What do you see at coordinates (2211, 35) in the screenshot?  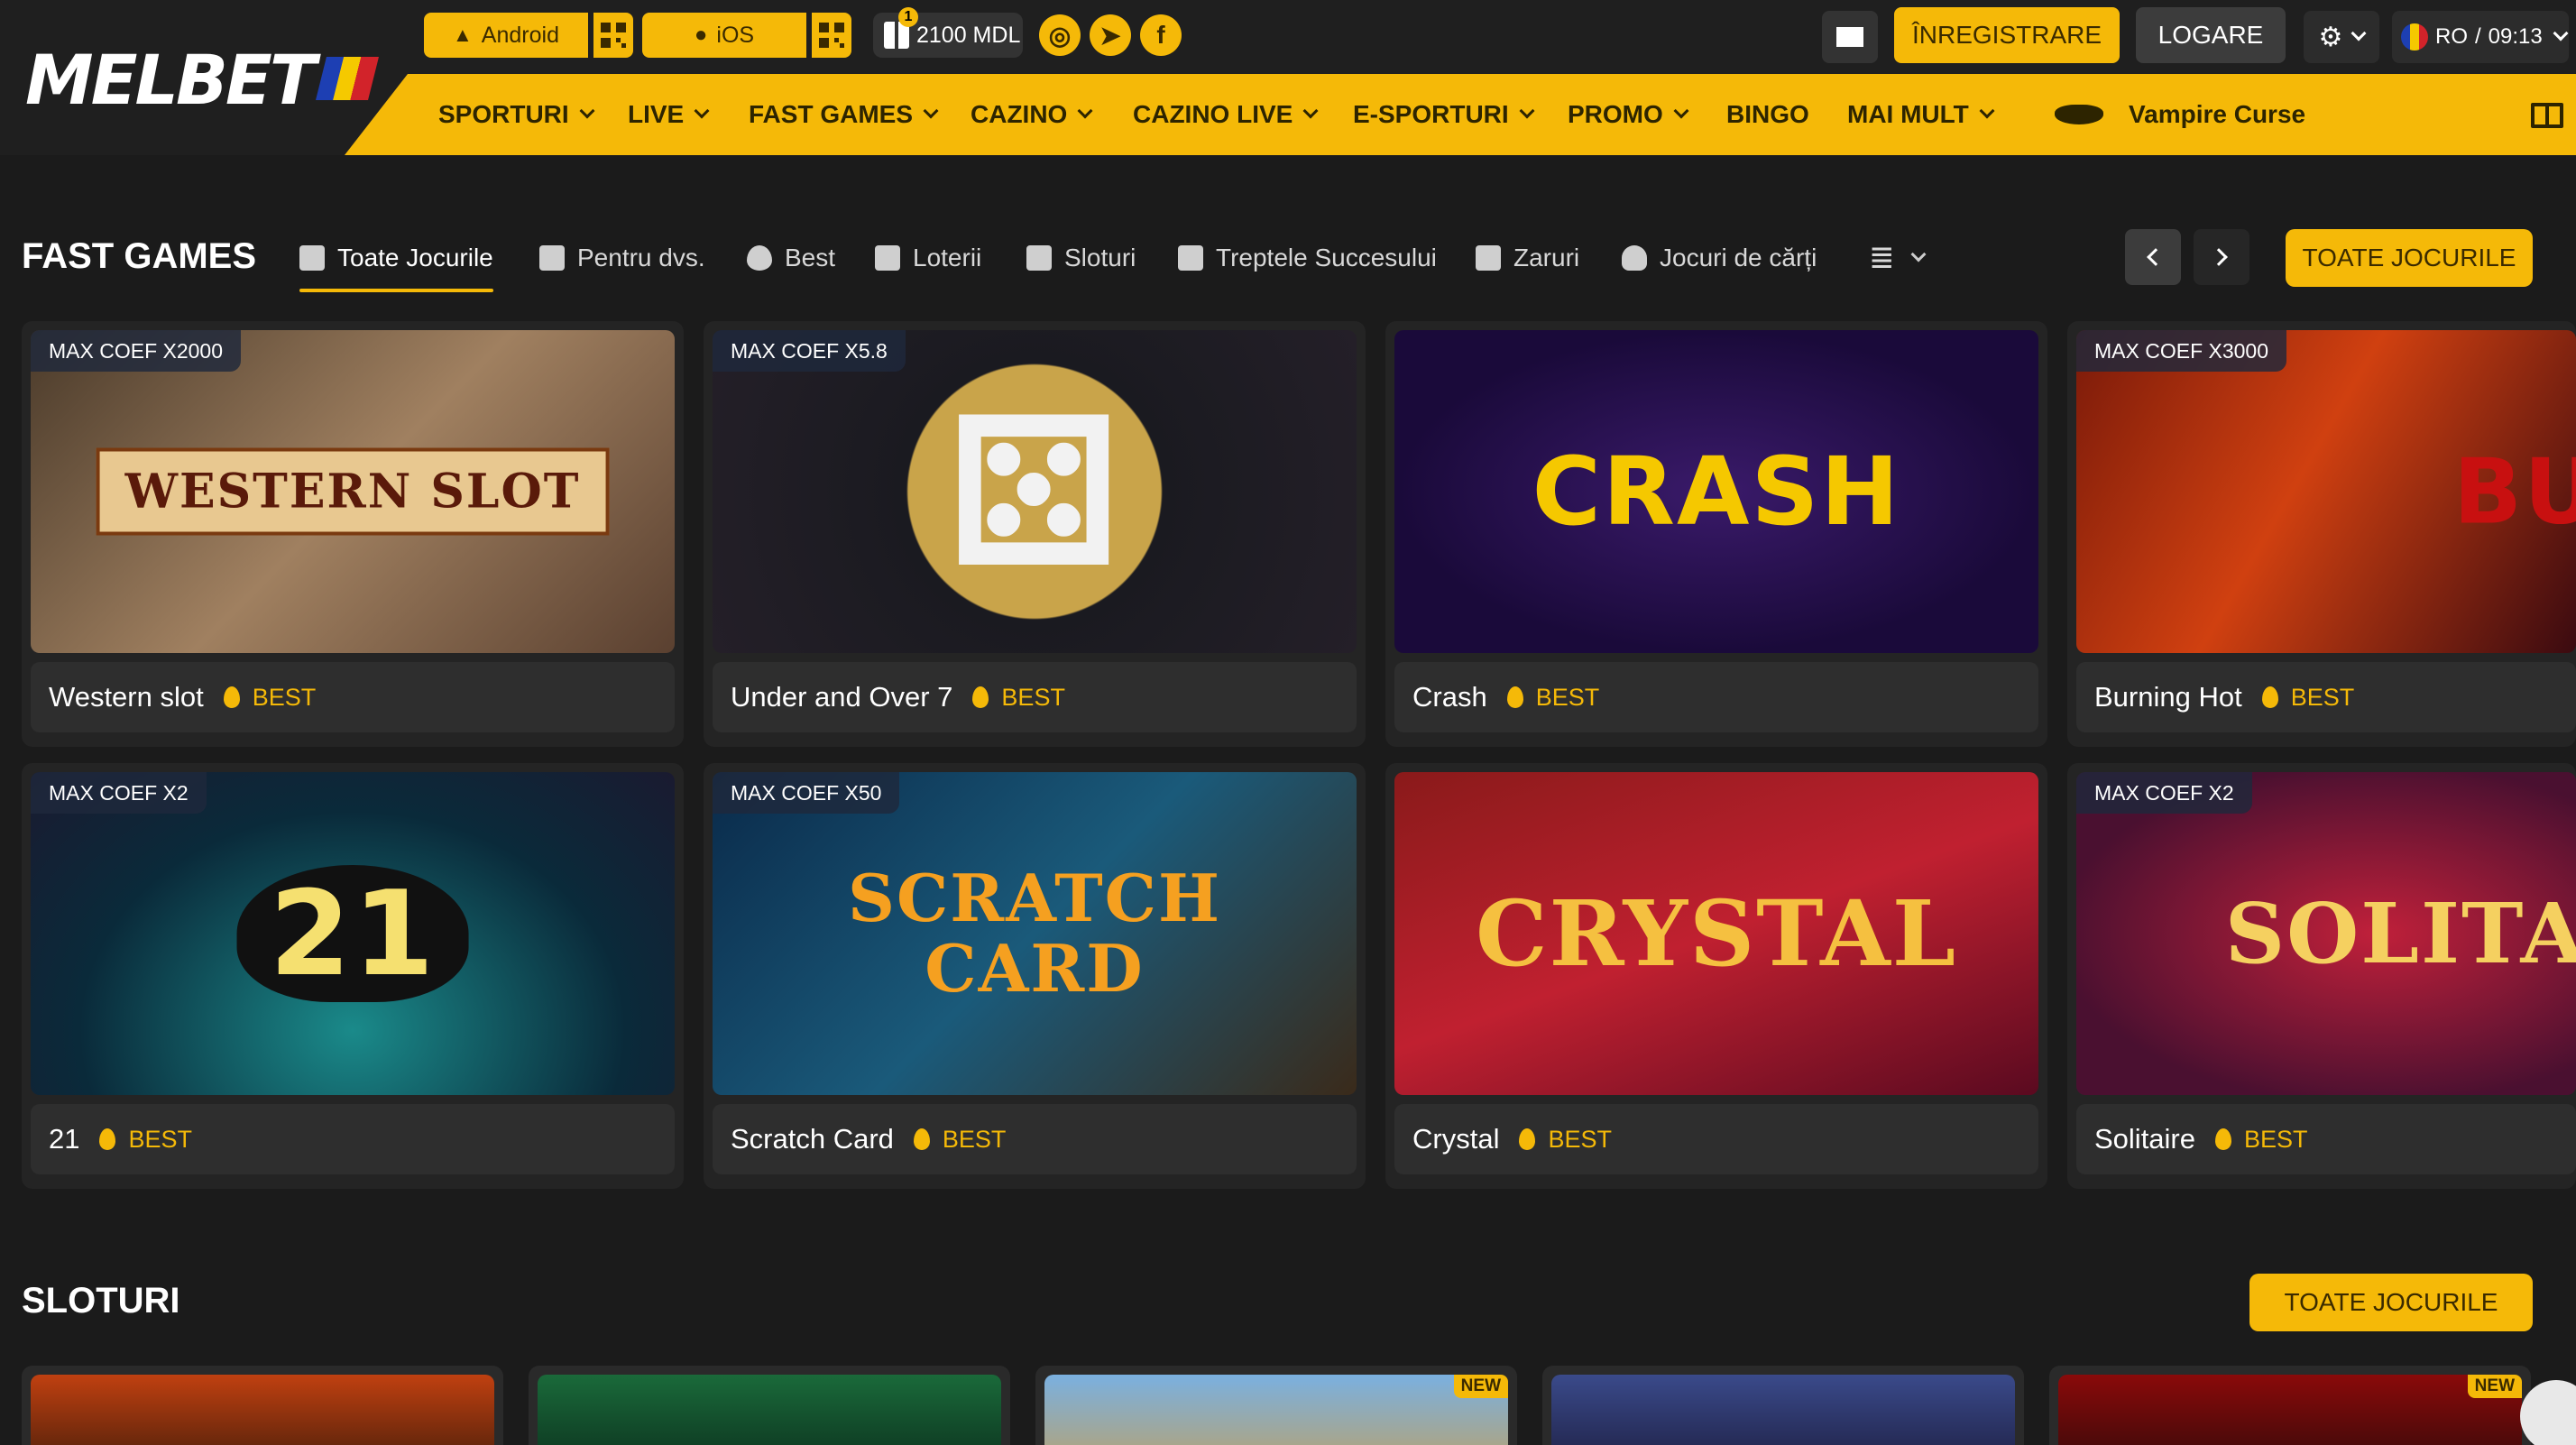 I see `login-button: LOGARE` at bounding box center [2211, 35].